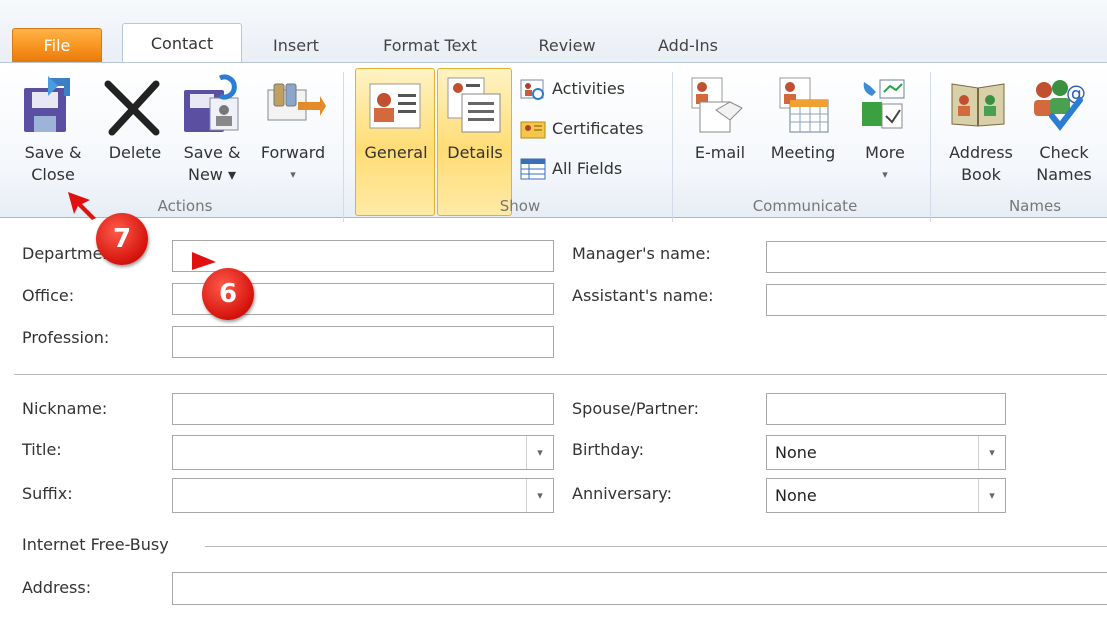 The image size is (1107, 617). Describe the element at coordinates (1064, 174) in the screenshot. I see `check-names-label-line2: Names` at that location.